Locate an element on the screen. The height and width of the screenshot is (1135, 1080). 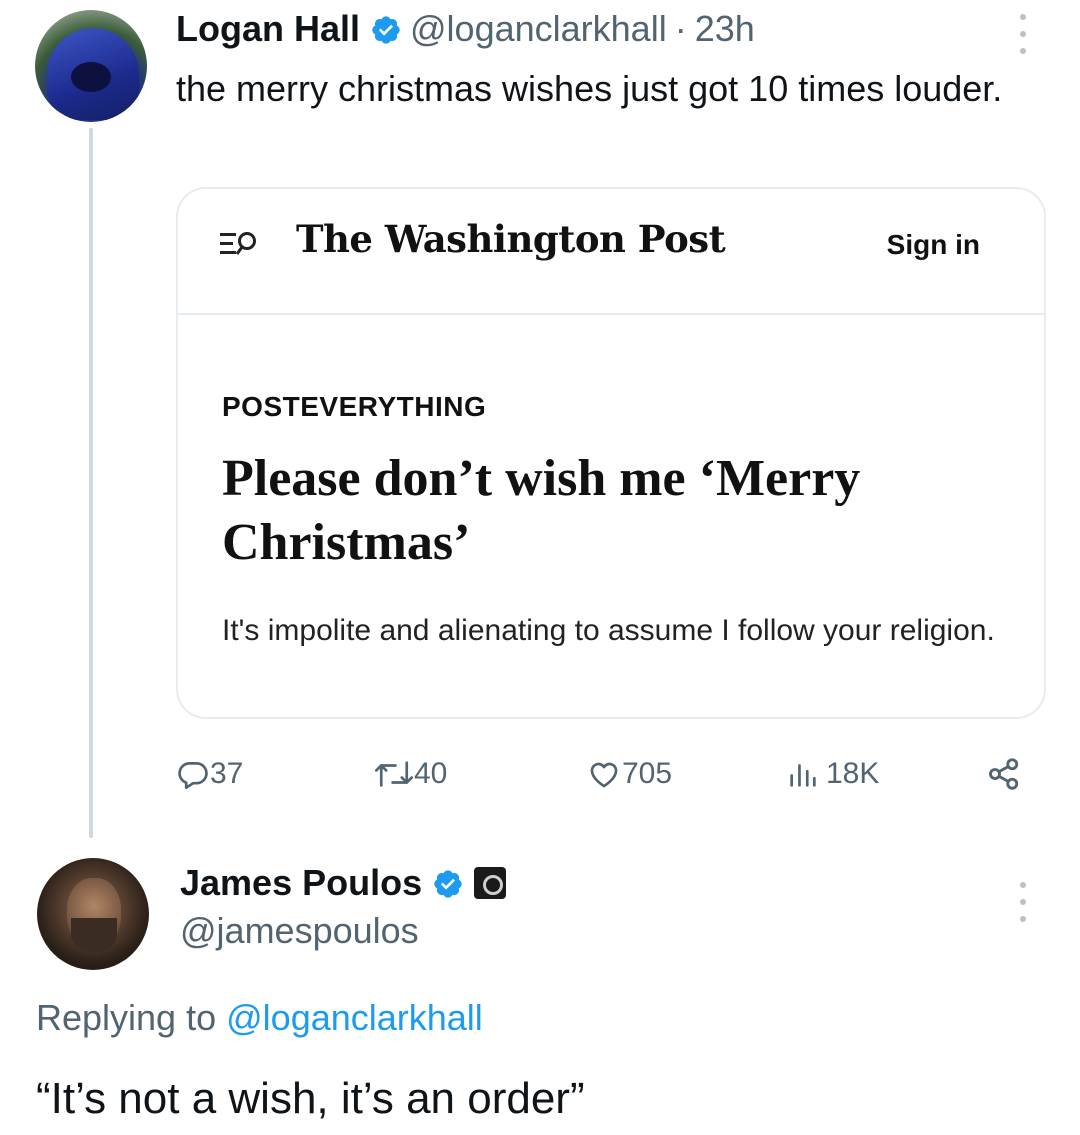
reply-author-handle: @jamespoulos is located at coordinates (299, 931).